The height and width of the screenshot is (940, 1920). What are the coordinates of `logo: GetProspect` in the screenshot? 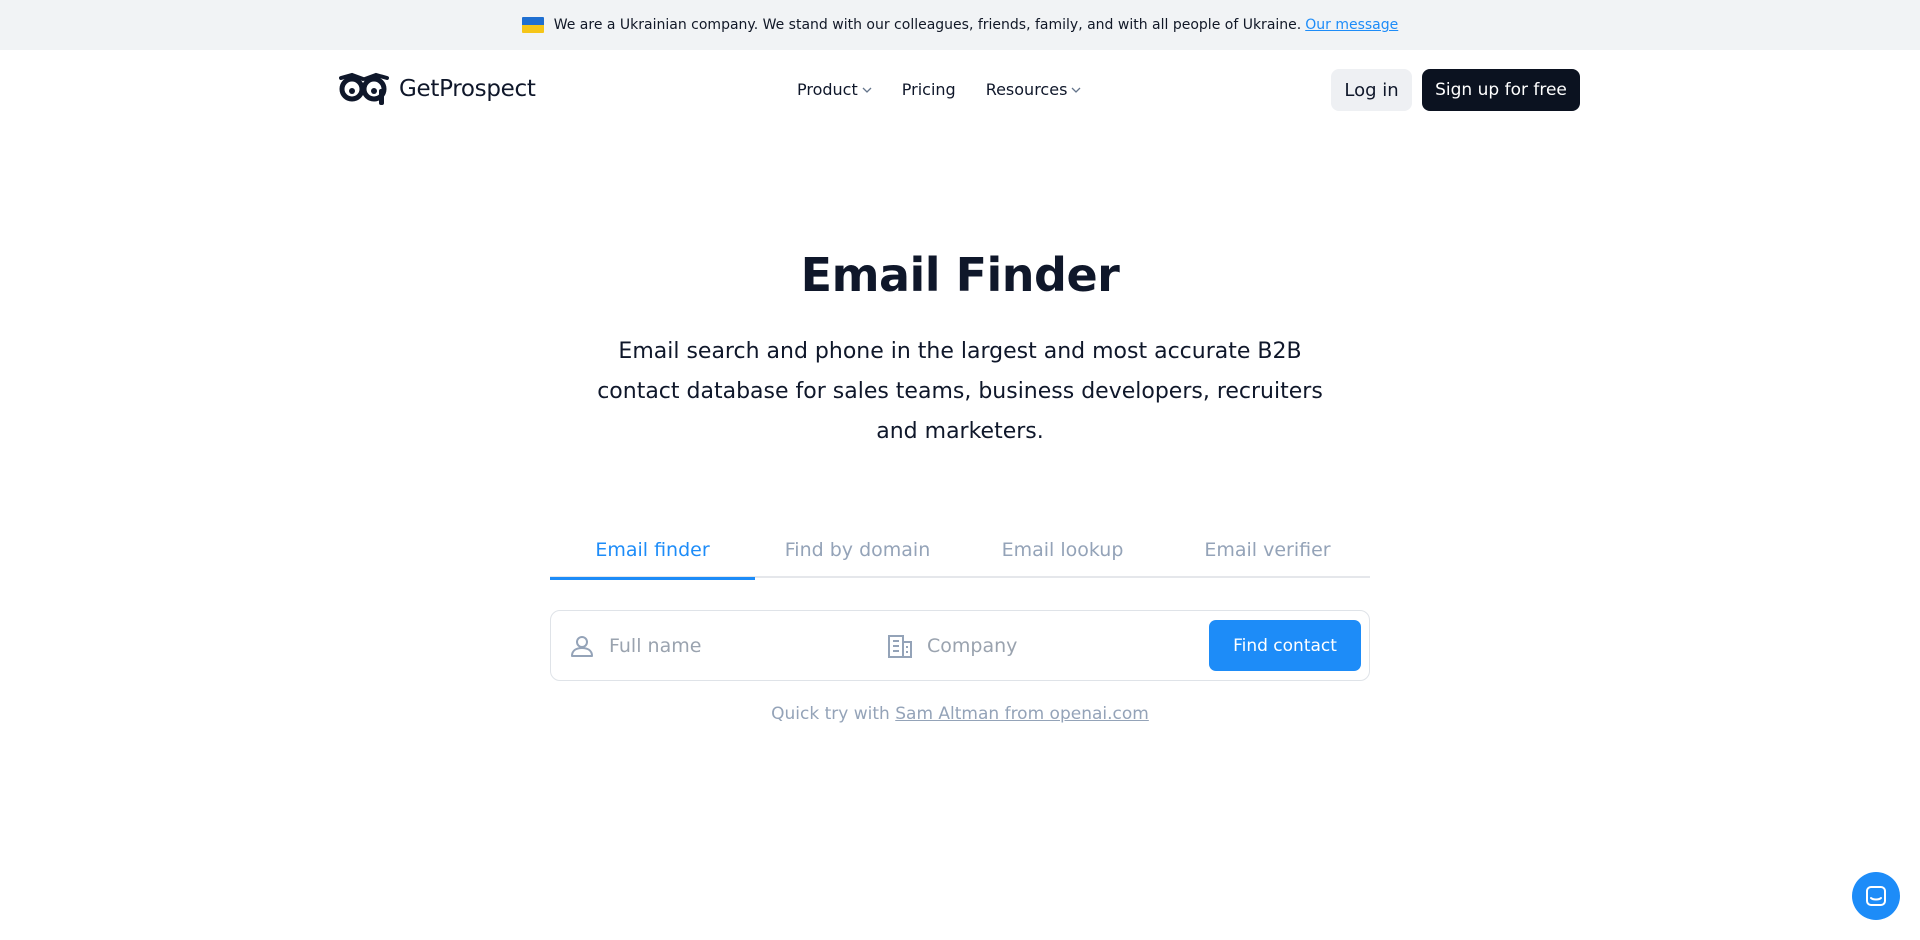 It's located at (437, 89).